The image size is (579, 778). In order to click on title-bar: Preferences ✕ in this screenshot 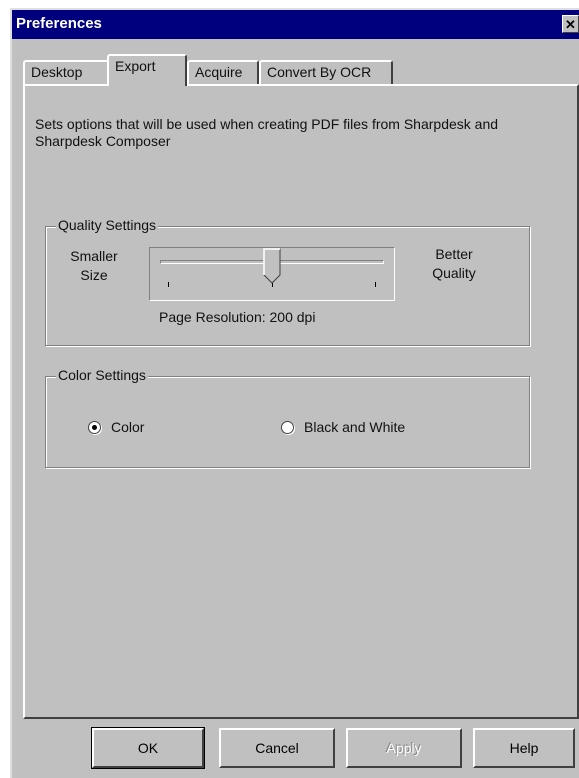, I will do `click(295, 24)`.